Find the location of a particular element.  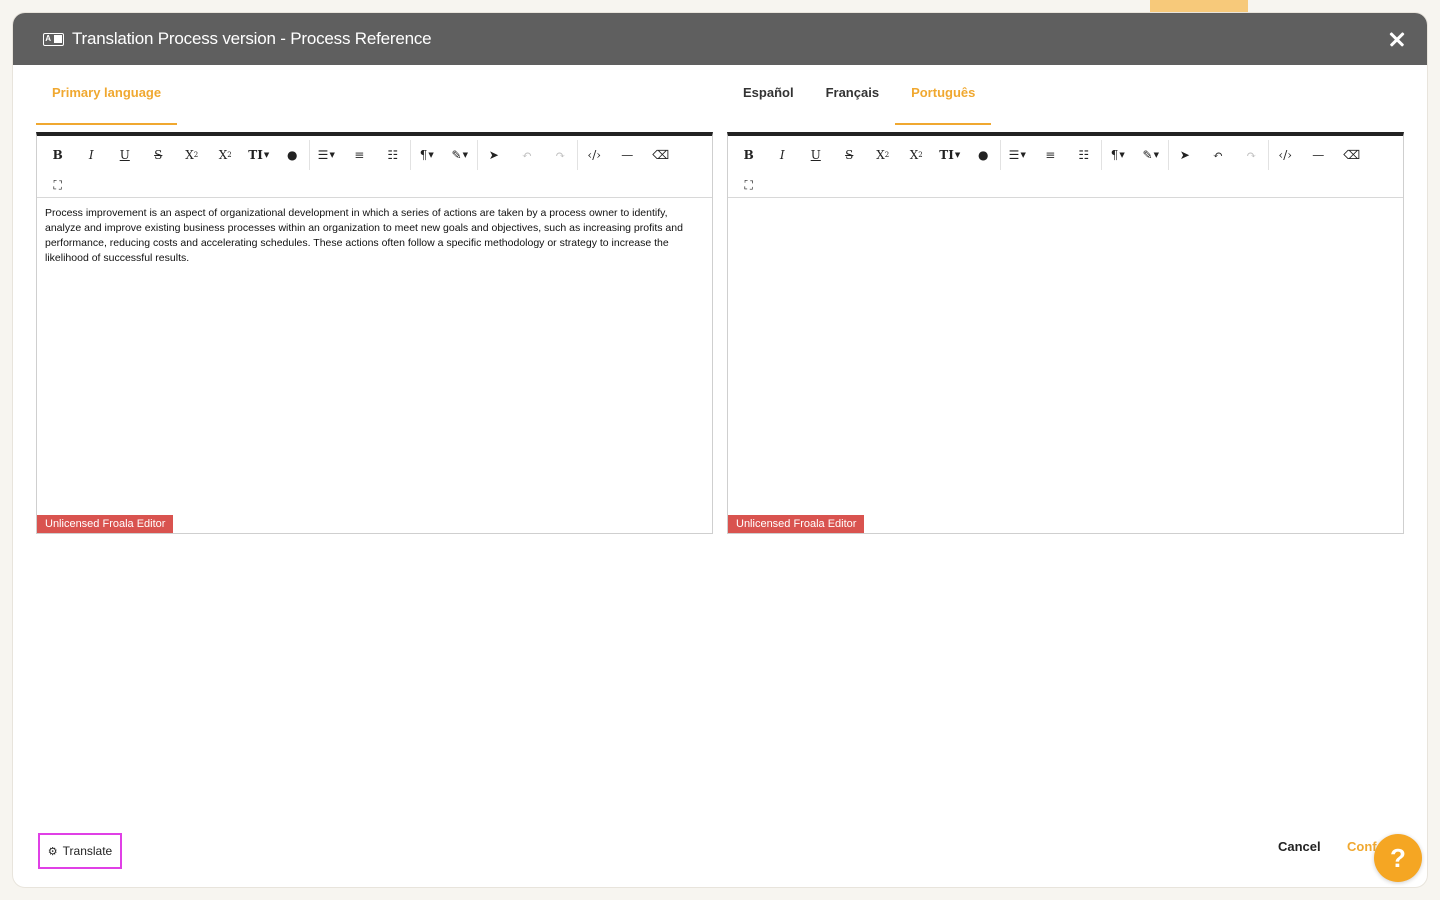

cancel-button: Cancel is located at coordinates (1299, 846).